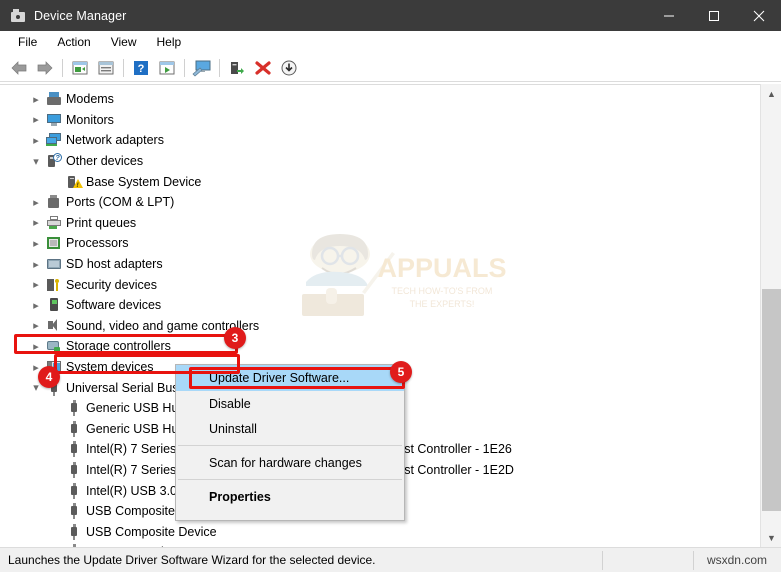 This screenshot has width=781, height=572. I want to click on annotation-badge-5: 5, so click(401, 372).